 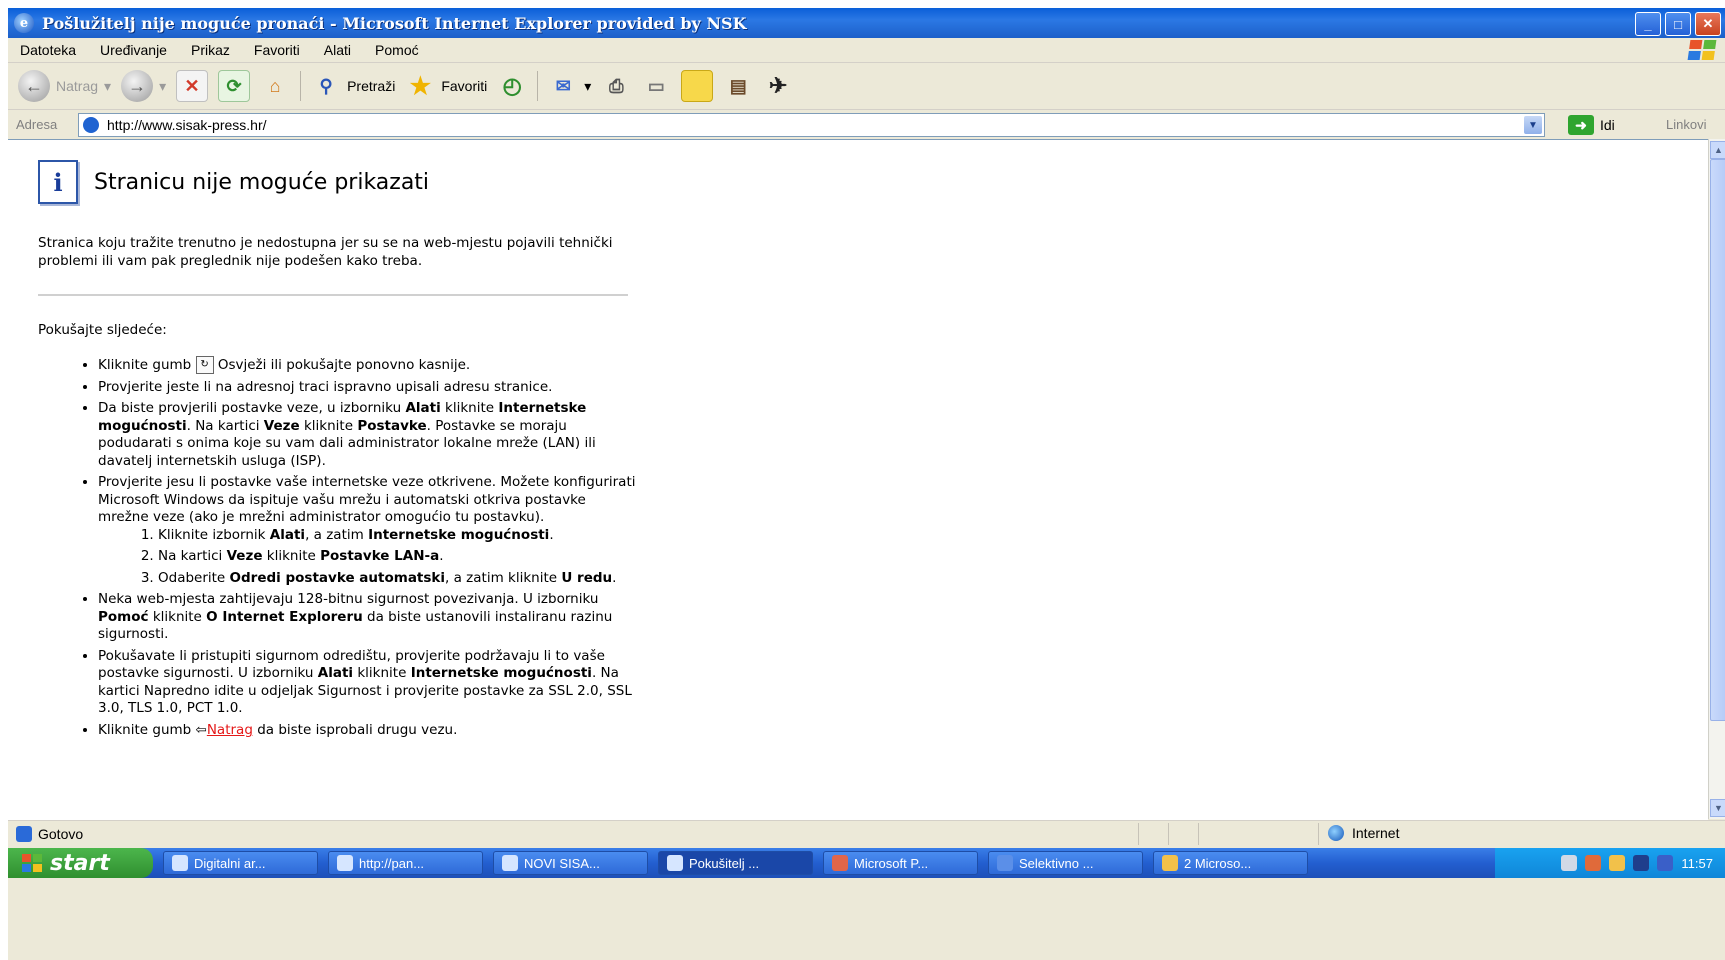 I want to click on status-text: Gotovo, so click(x=61, y=834).